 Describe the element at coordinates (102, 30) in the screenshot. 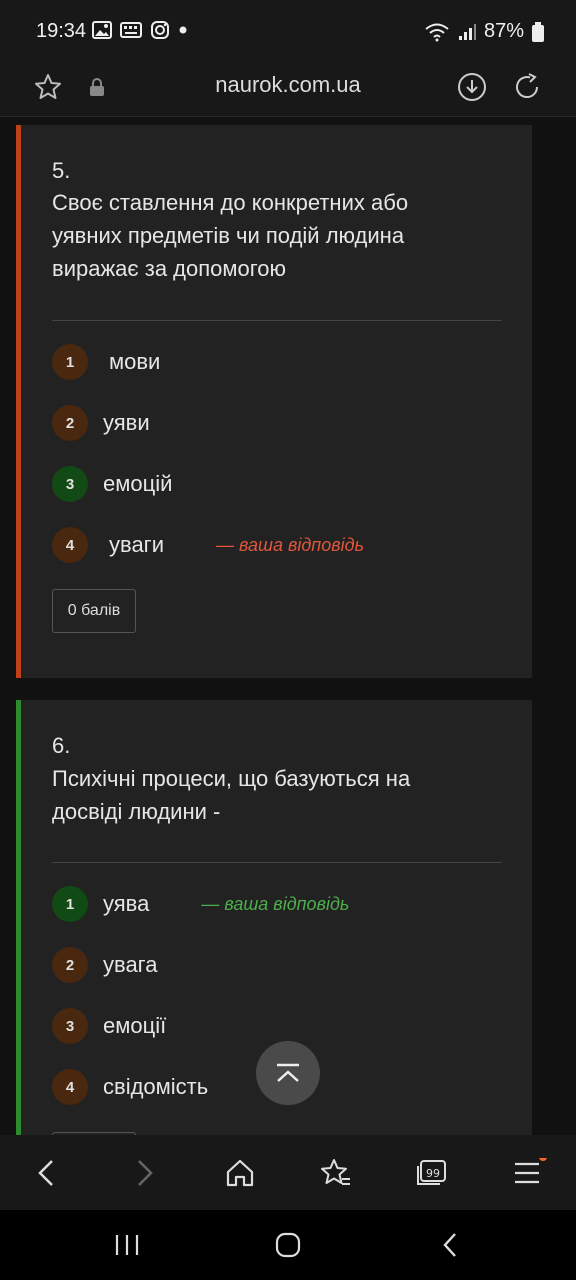

I see `gallery-icon` at that location.